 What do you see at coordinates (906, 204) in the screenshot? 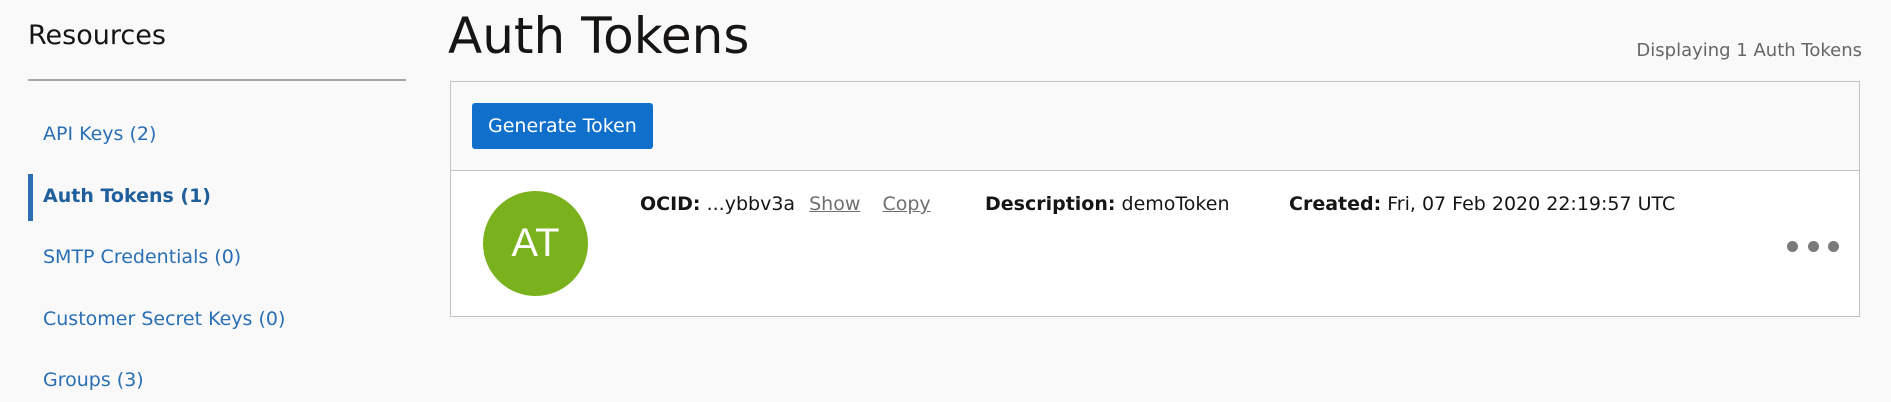
I see `copy-ocid-link: Copy` at bounding box center [906, 204].